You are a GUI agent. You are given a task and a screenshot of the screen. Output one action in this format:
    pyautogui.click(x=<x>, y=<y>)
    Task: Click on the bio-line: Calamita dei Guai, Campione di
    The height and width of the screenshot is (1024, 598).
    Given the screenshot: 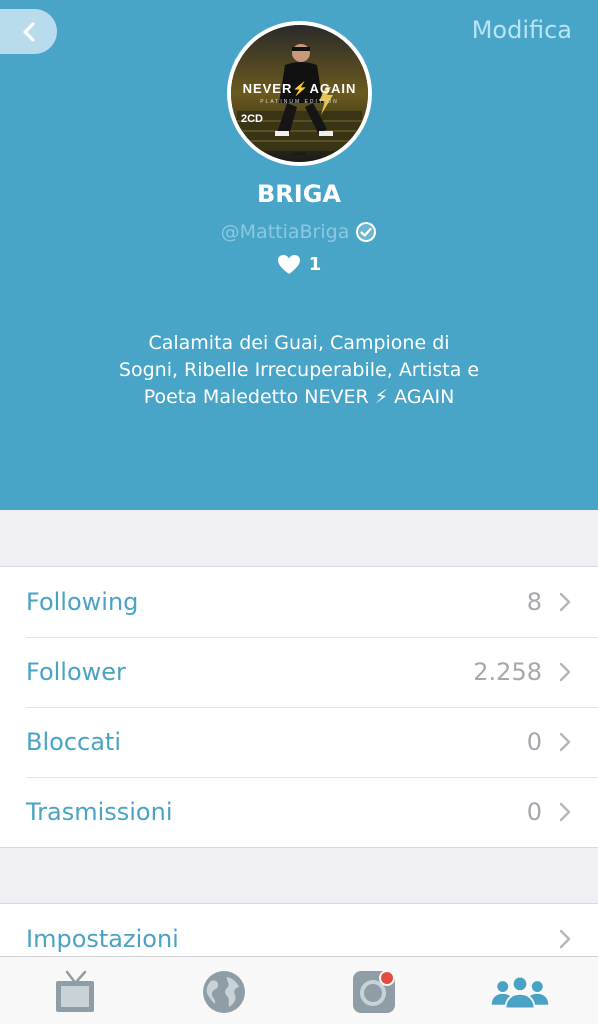 What is the action you would take?
    pyautogui.click(x=299, y=343)
    